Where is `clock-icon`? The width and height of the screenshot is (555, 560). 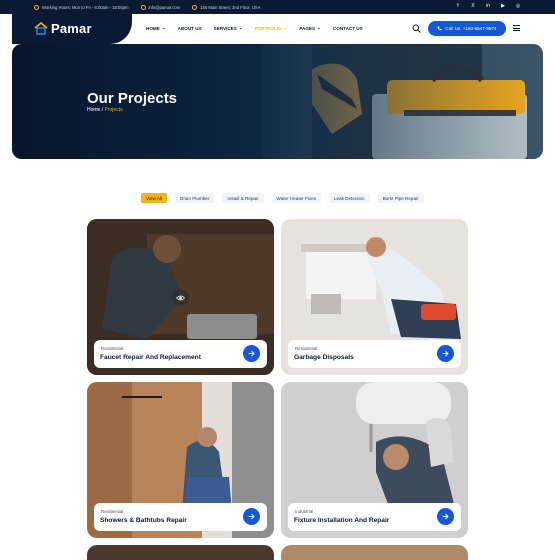 clock-icon is located at coordinates (36, 7).